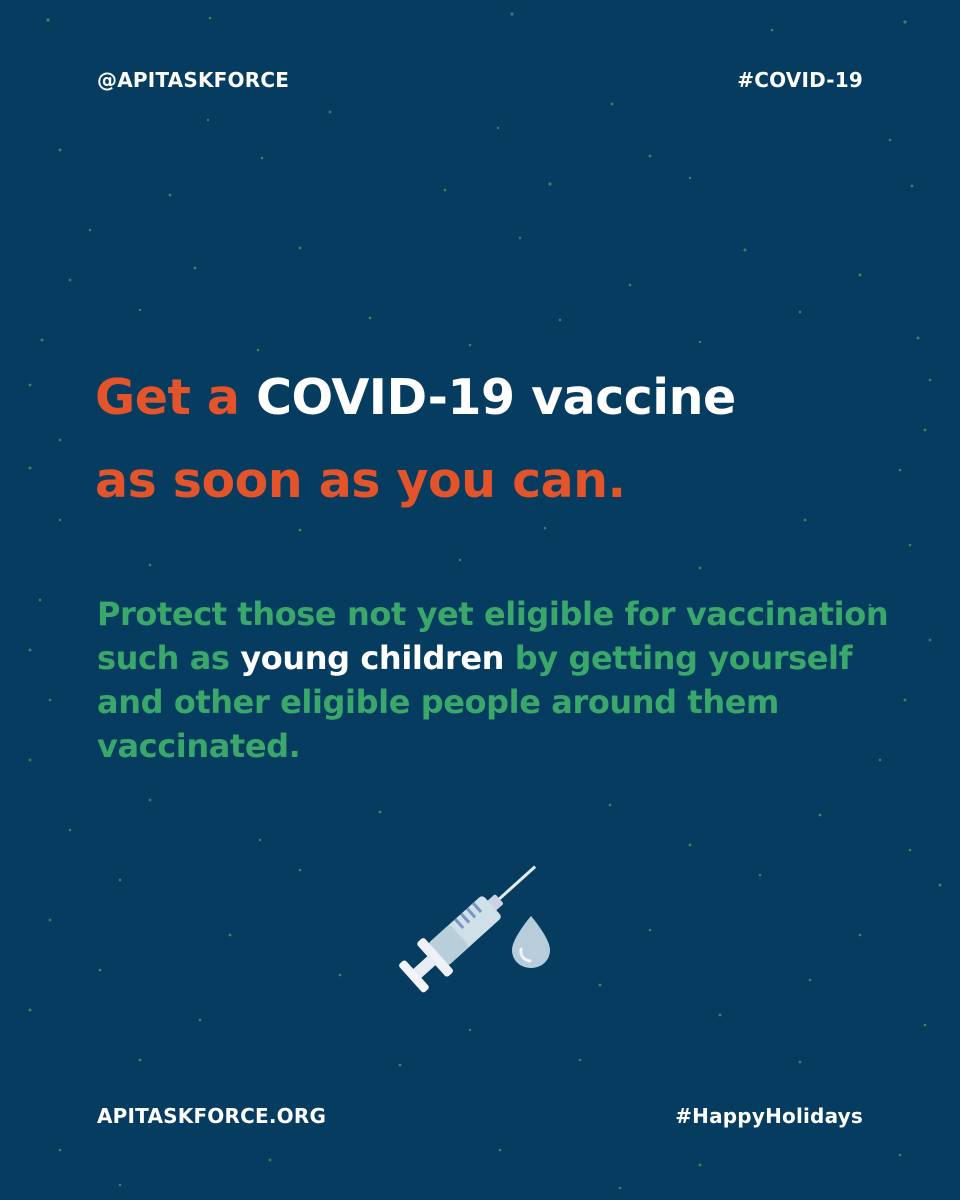  What do you see at coordinates (372, 658) in the screenshot?
I see `body-highlight: young children` at bounding box center [372, 658].